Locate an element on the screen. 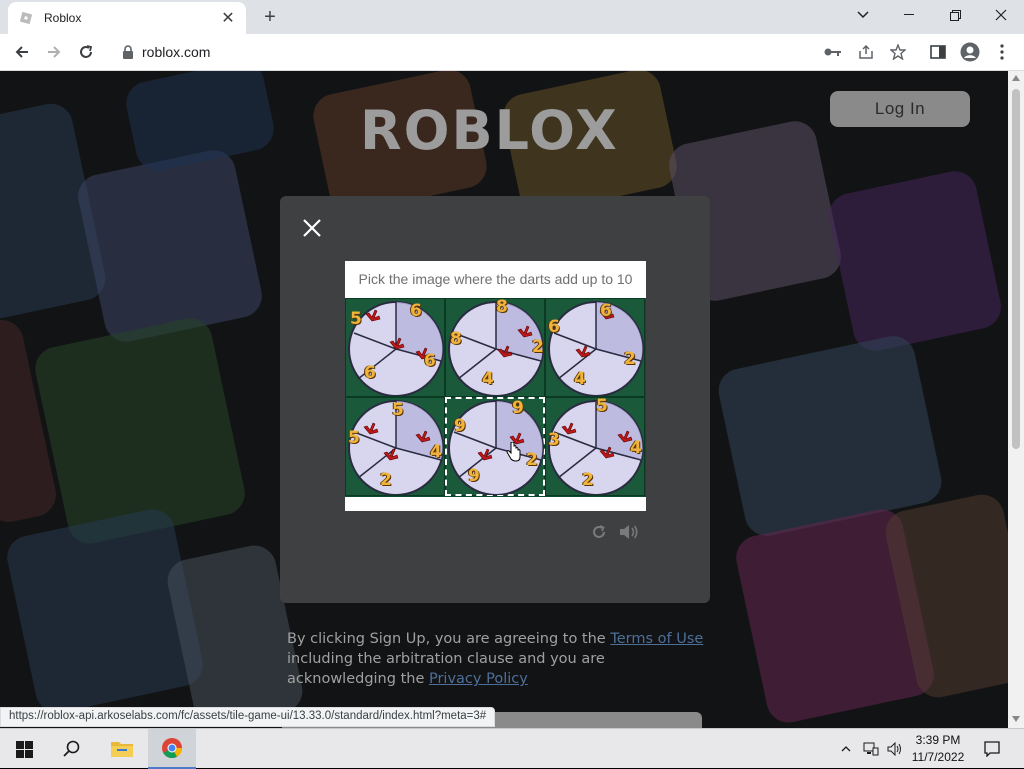 This screenshot has width=1024, height=769. profile-avatar-icon is located at coordinates (970, 52).